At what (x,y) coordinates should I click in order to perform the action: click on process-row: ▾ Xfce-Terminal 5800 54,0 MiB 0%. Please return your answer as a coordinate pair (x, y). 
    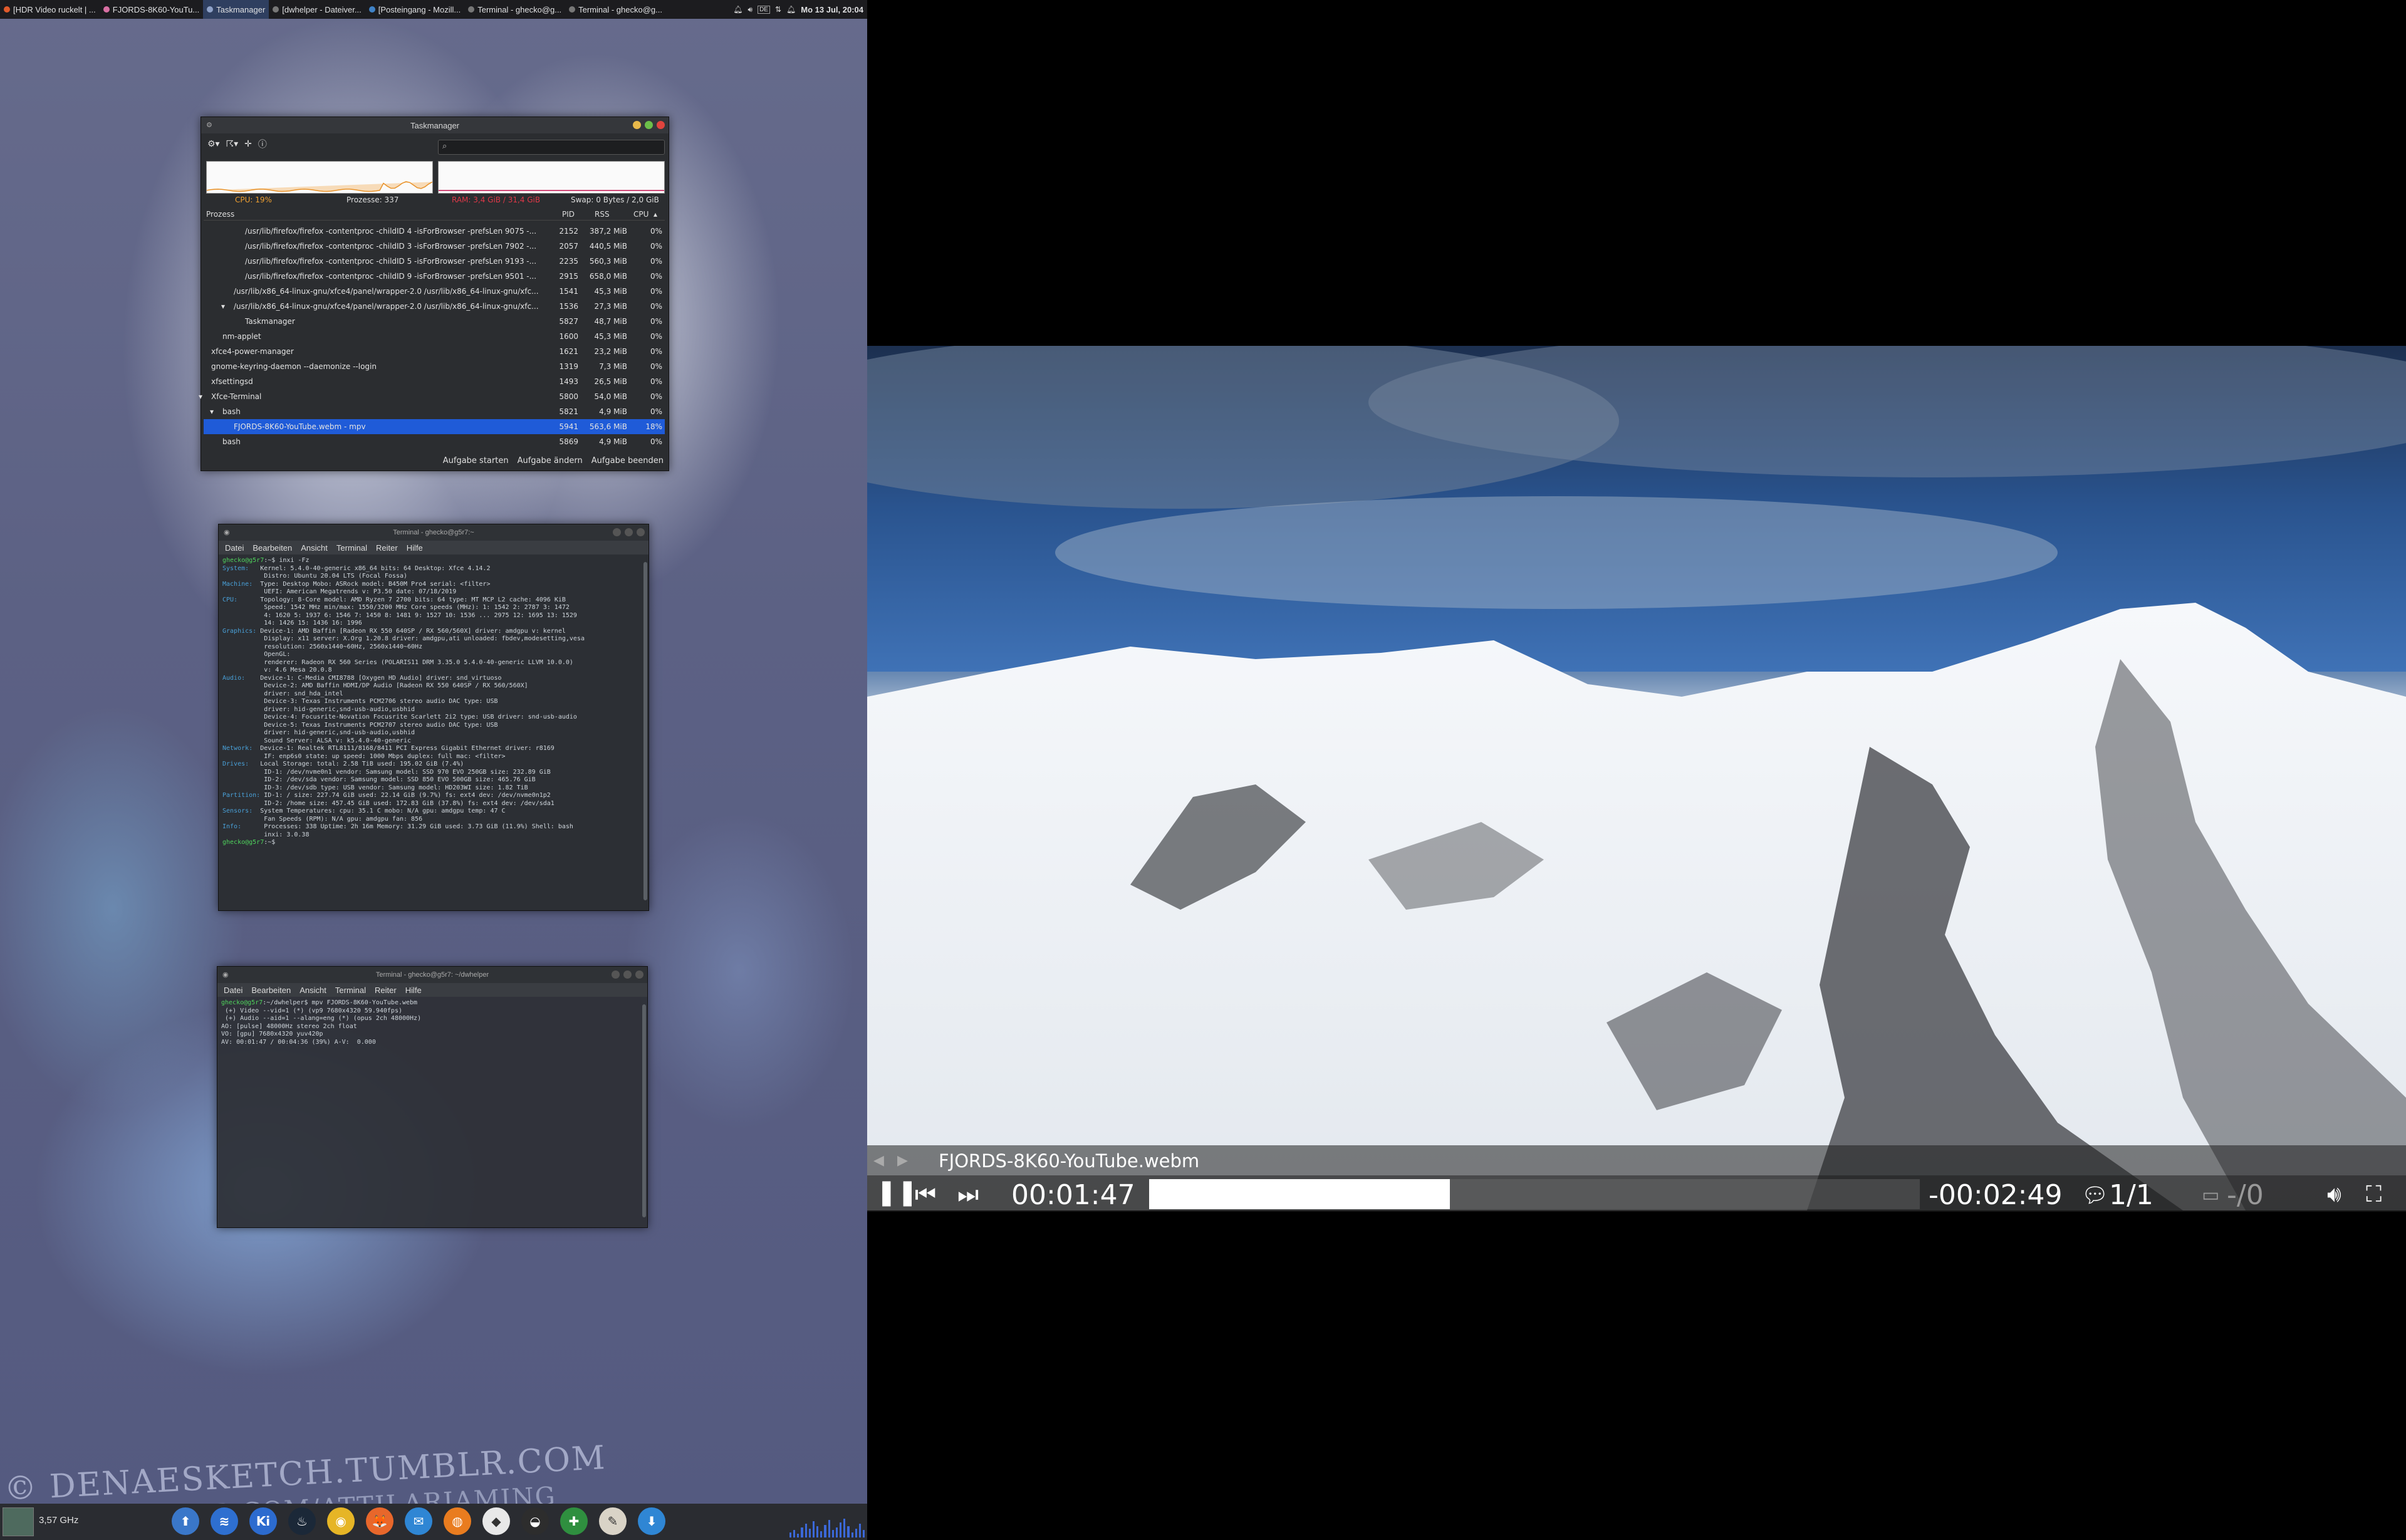
    Looking at the image, I should click on (432, 396).